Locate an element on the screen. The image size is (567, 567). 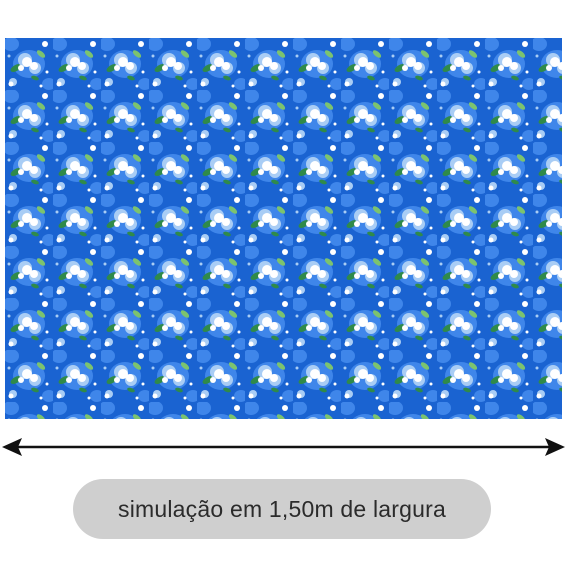
width-caption-text: simulação em 1,50m de largura is located at coordinates (282, 508).